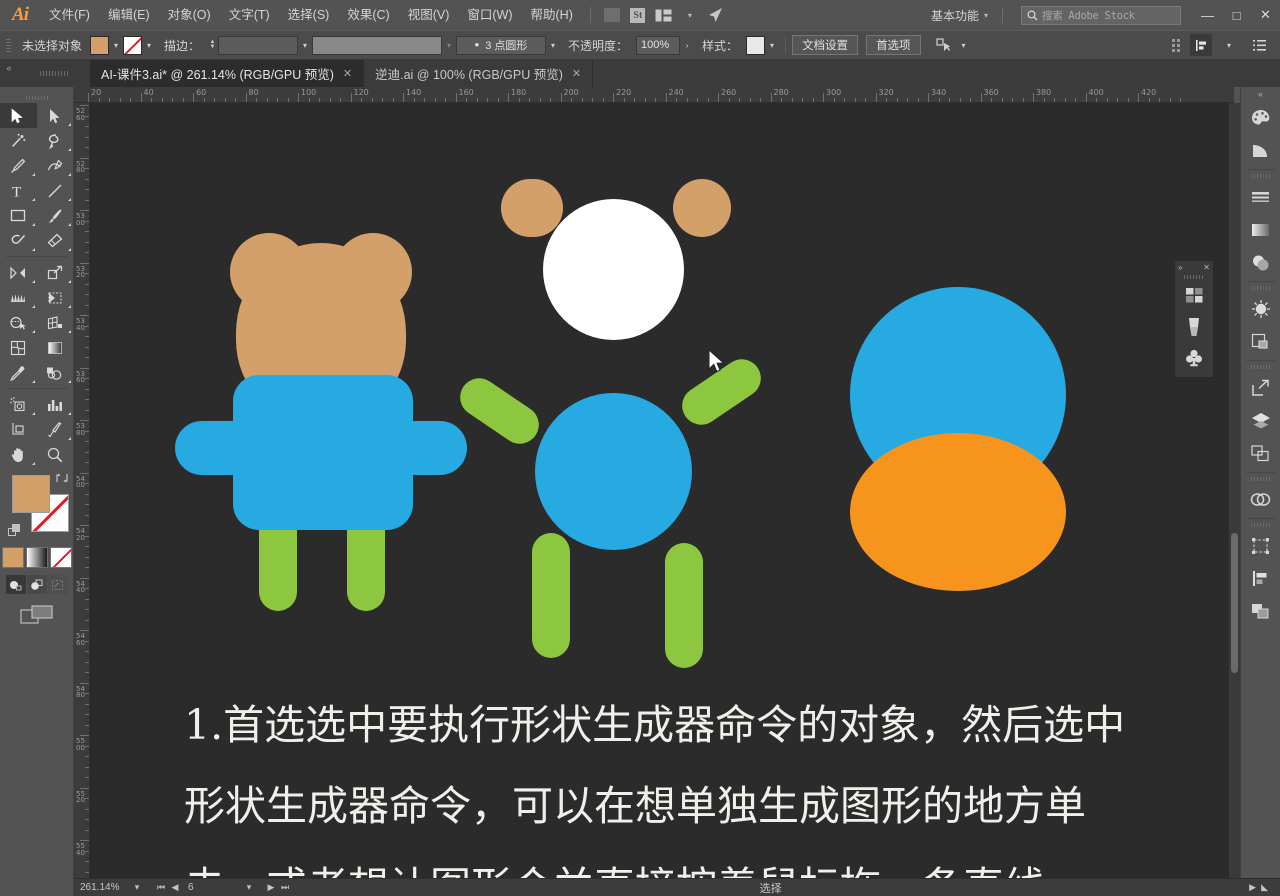  What do you see at coordinates (249, 887) in the screenshot?
I see `artboard-dropdown-icon: ▾` at bounding box center [249, 887].